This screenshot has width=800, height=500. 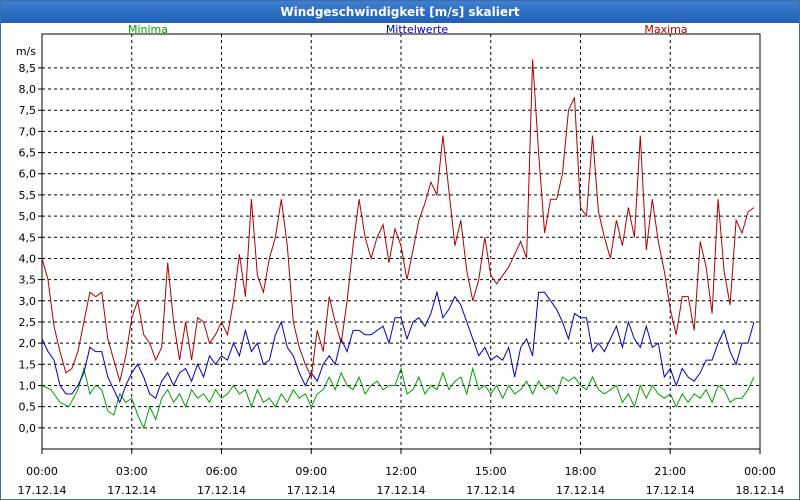 What do you see at coordinates (132, 471) in the screenshot?
I see `x-tick-time: 03:00` at bounding box center [132, 471].